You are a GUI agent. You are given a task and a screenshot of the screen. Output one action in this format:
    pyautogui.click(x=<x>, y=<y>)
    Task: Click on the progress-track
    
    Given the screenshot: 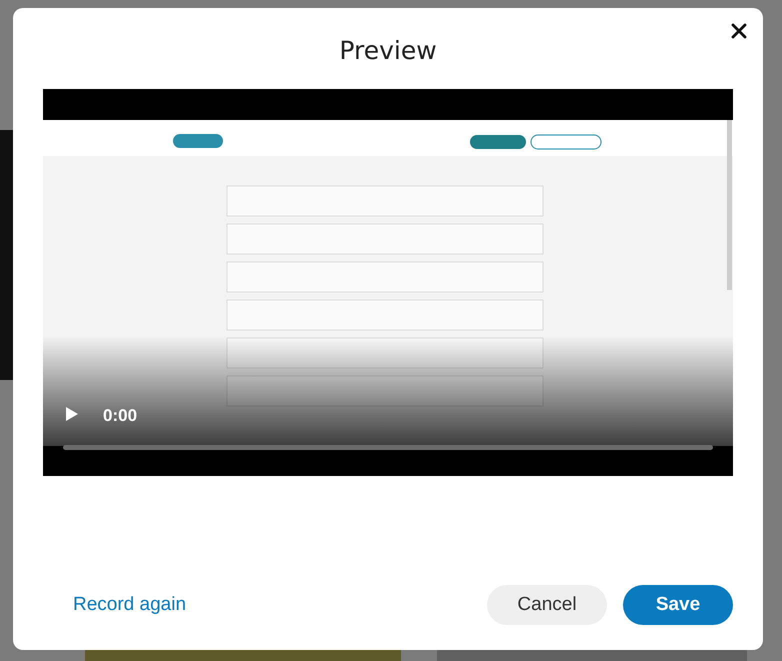 What is the action you would take?
    pyautogui.click(x=388, y=447)
    